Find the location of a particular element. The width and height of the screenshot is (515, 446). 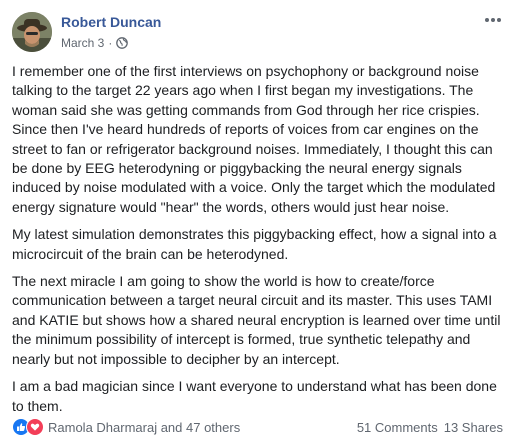

author-name: Robert Duncan is located at coordinates (111, 22).